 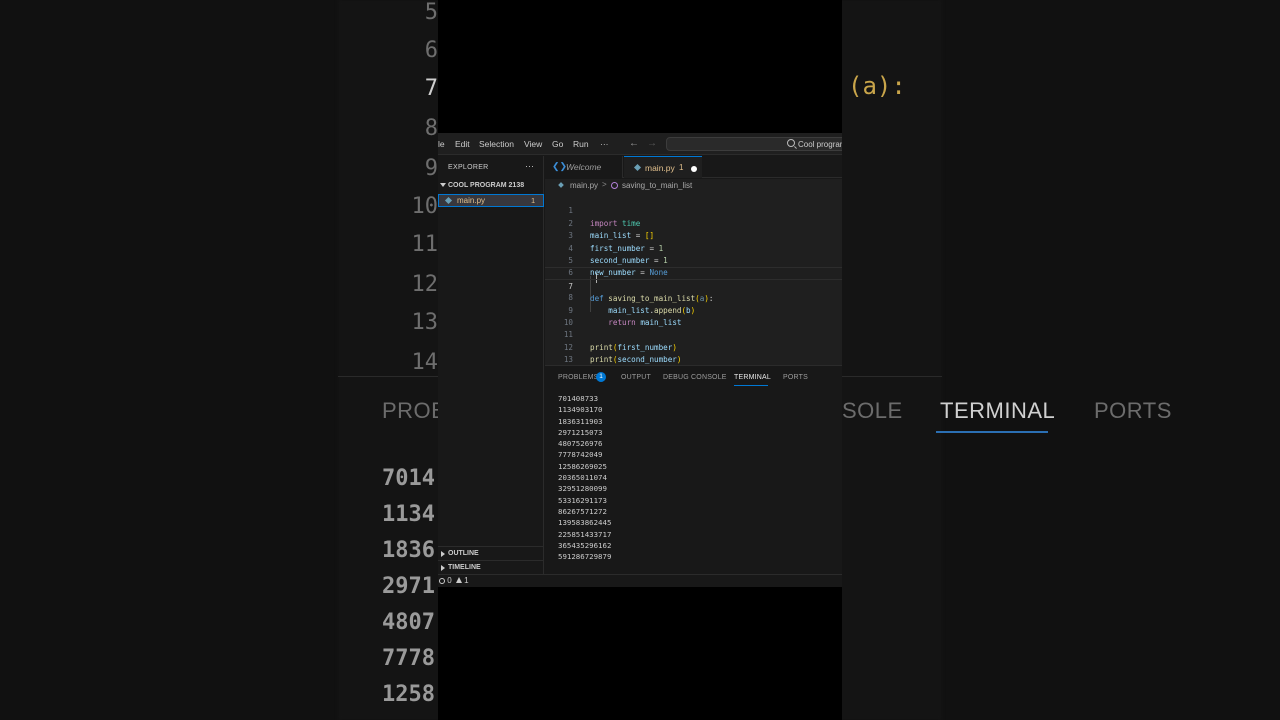 What do you see at coordinates (533, 200) in the screenshot?
I see `problem-count-badge: 1` at bounding box center [533, 200].